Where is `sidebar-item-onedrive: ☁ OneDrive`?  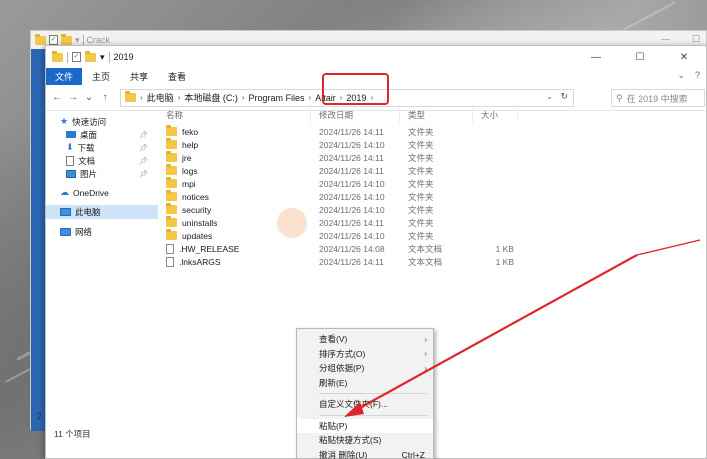 sidebar-item-onedrive: ☁ OneDrive is located at coordinates (102, 192).